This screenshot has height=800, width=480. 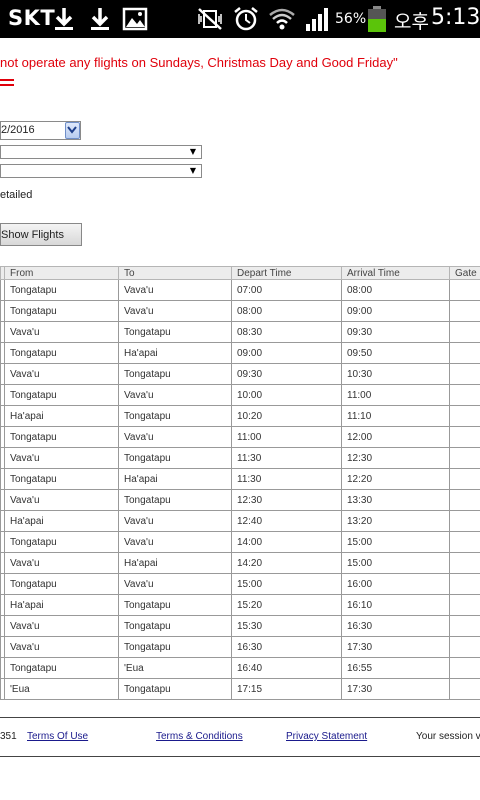 I want to click on table-row: Tongatapu 'Eua 16:40 16:55, so click(x=240, y=668).